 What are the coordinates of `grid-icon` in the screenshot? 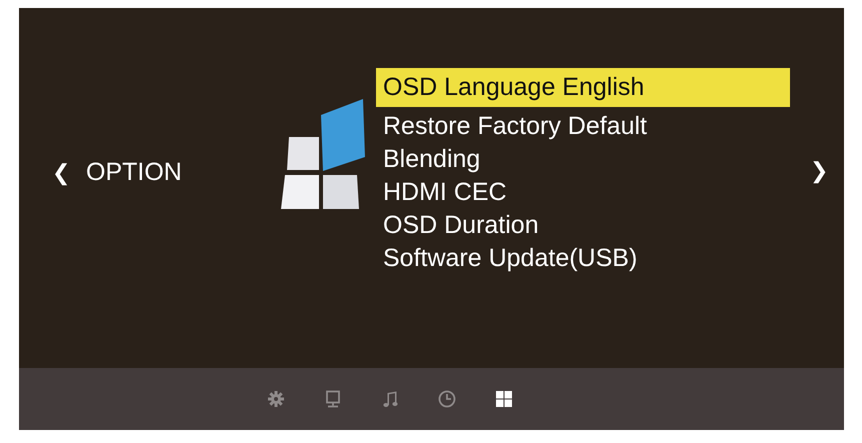 It's located at (504, 399).